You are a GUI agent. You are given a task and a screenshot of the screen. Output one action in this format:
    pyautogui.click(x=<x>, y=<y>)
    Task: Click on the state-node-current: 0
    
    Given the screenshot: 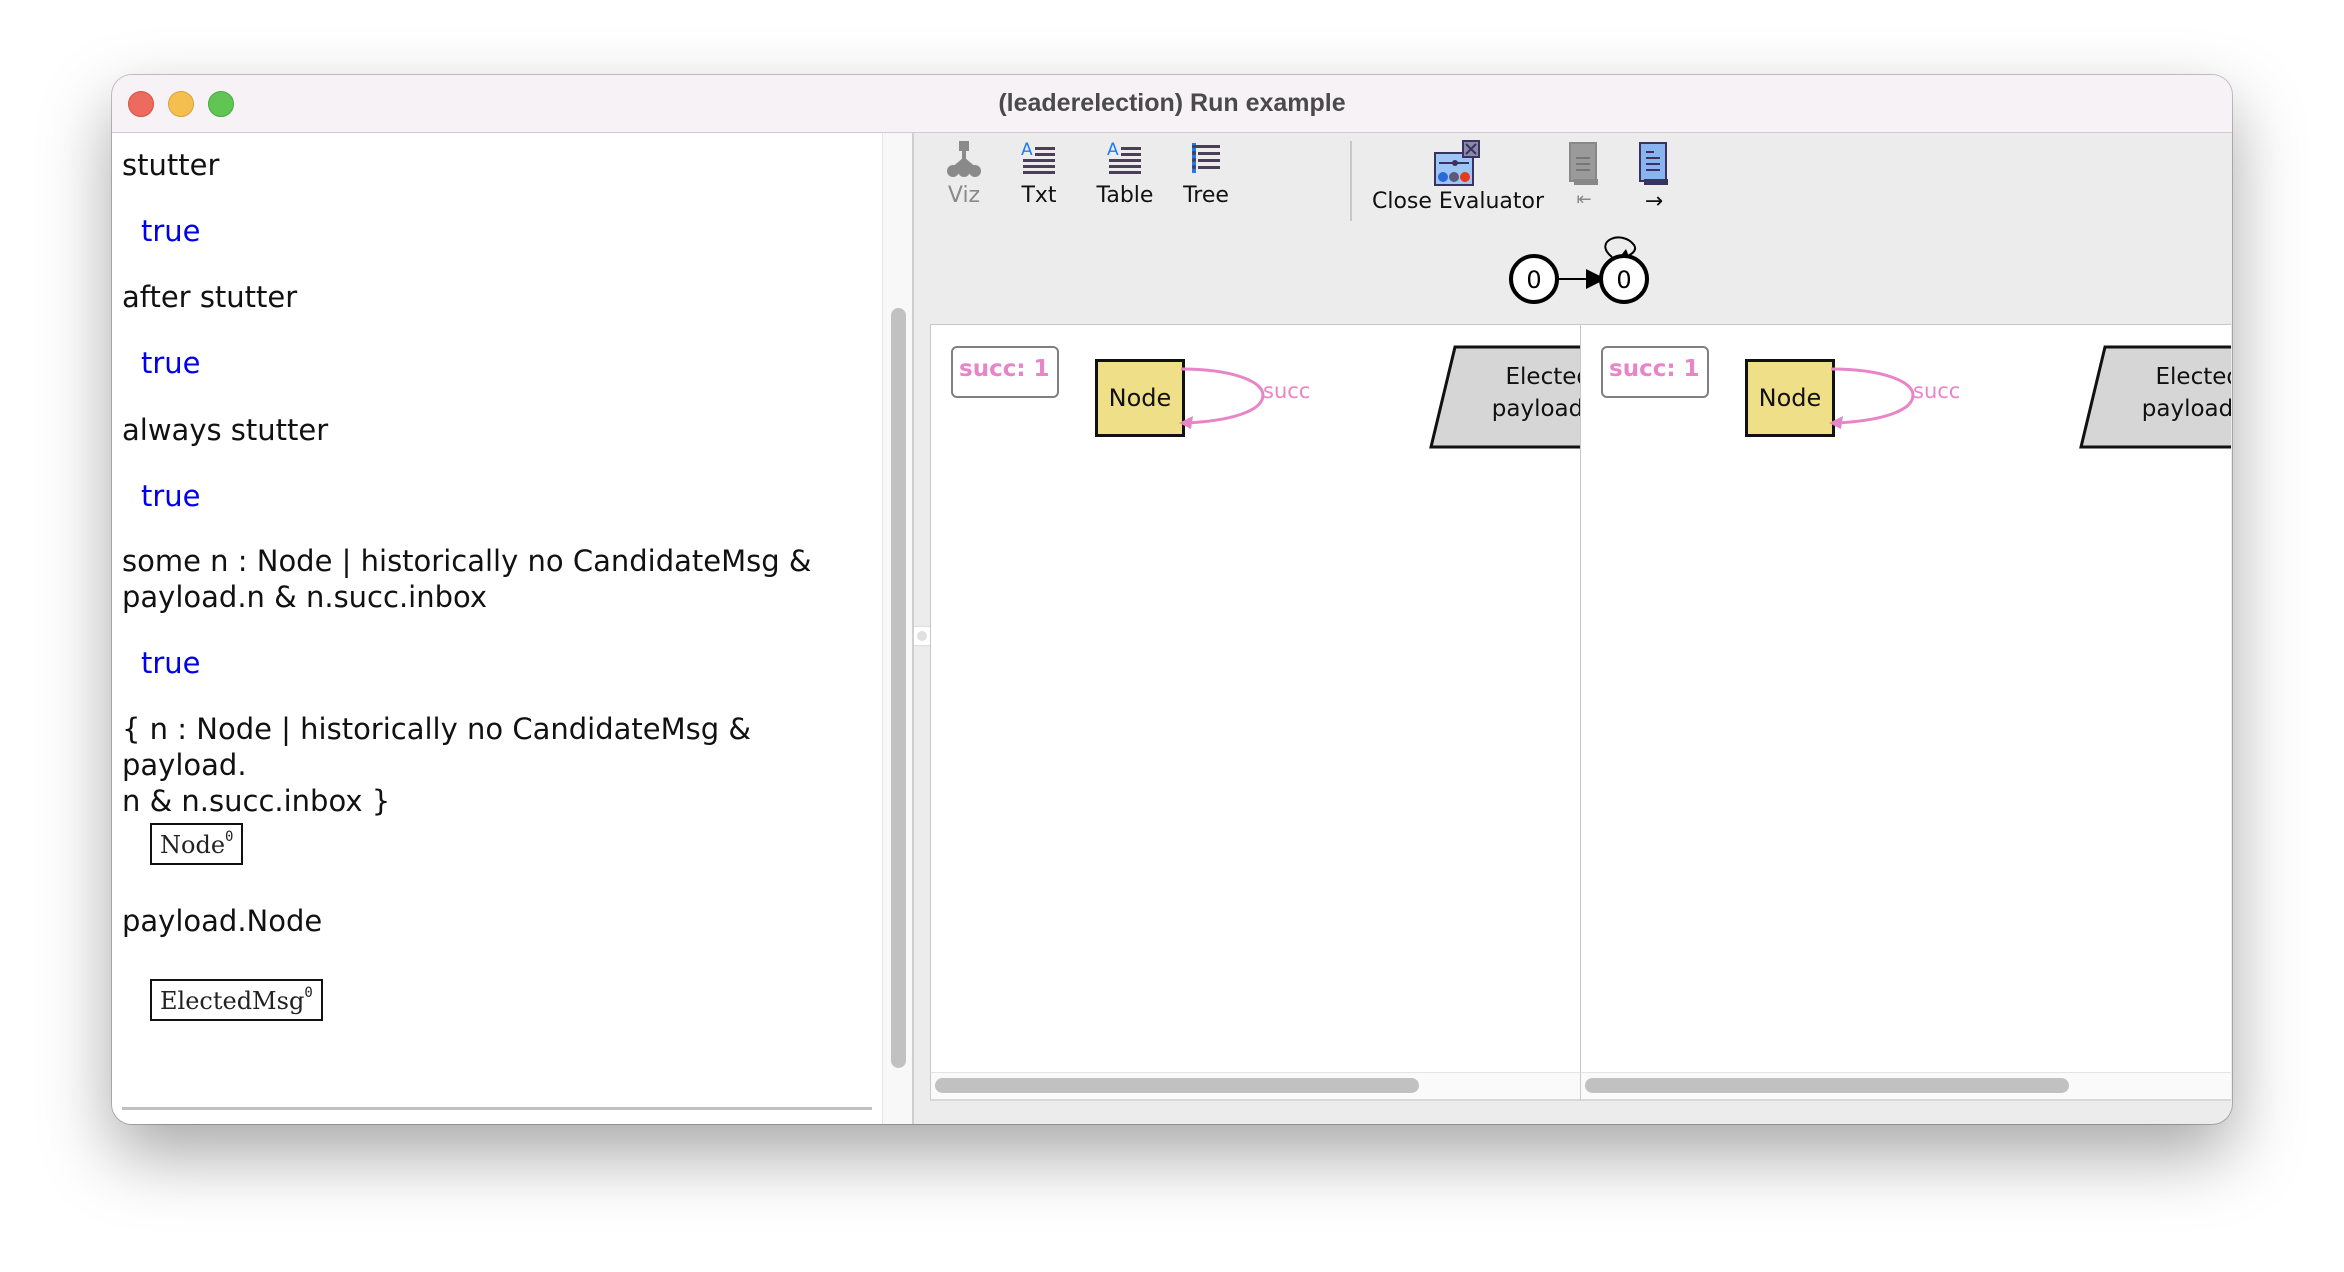 What is the action you would take?
    pyautogui.click(x=1624, y=279)
    